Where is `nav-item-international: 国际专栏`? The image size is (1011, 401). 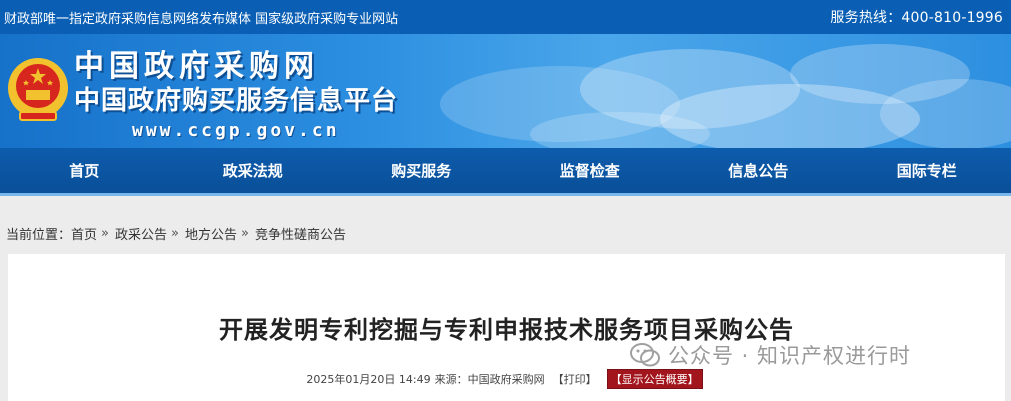 nav-item-international: 国际专栏 is located at coordinates (927, 170).